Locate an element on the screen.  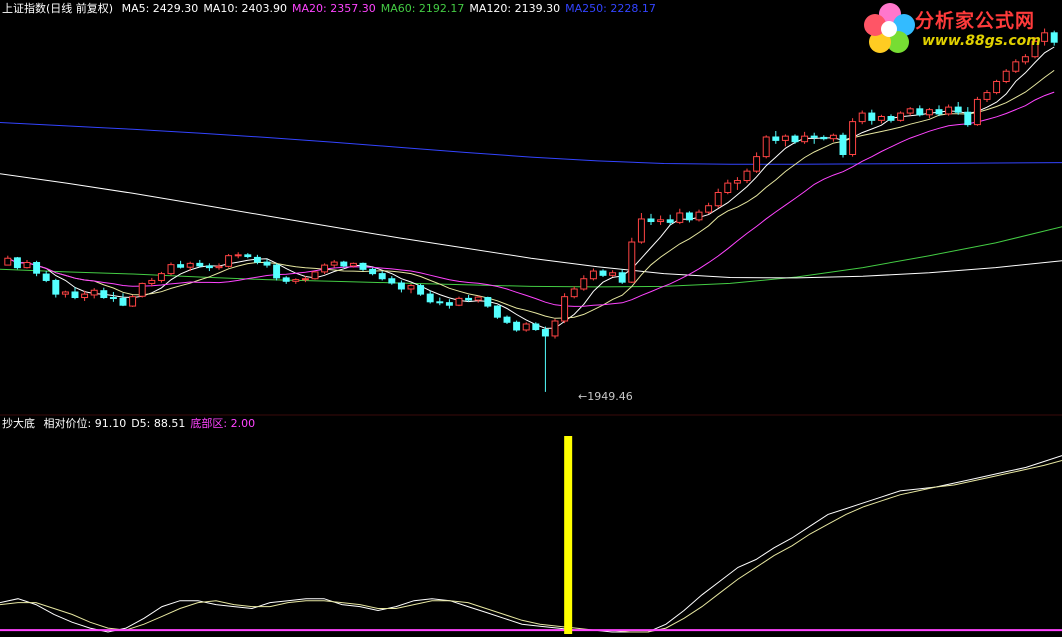
price-low-label: ←1949.46 is located at coordinates (605, 396).